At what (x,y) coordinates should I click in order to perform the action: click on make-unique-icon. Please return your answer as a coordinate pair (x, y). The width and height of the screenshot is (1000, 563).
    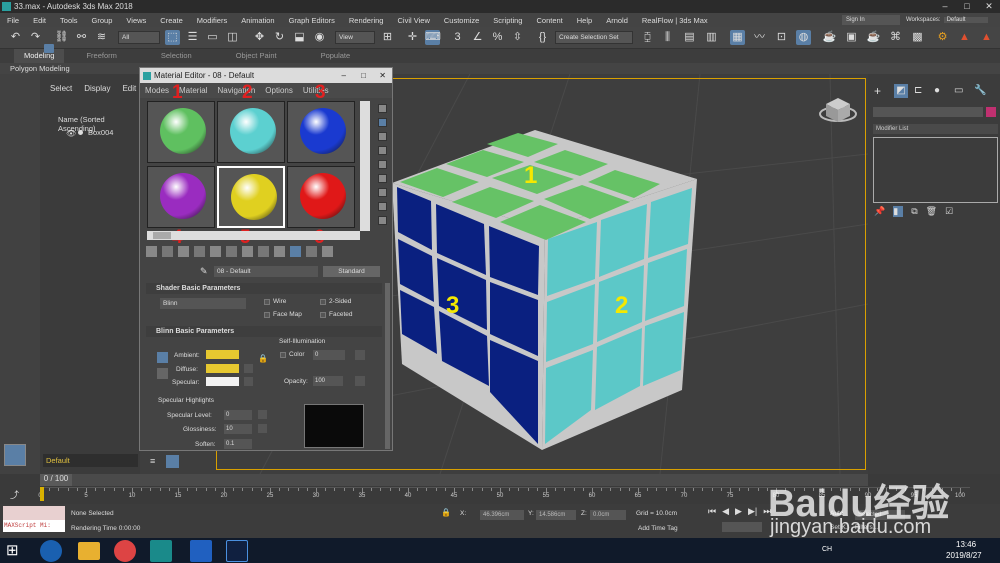
    Looking at the image, I should click on (231, 251).